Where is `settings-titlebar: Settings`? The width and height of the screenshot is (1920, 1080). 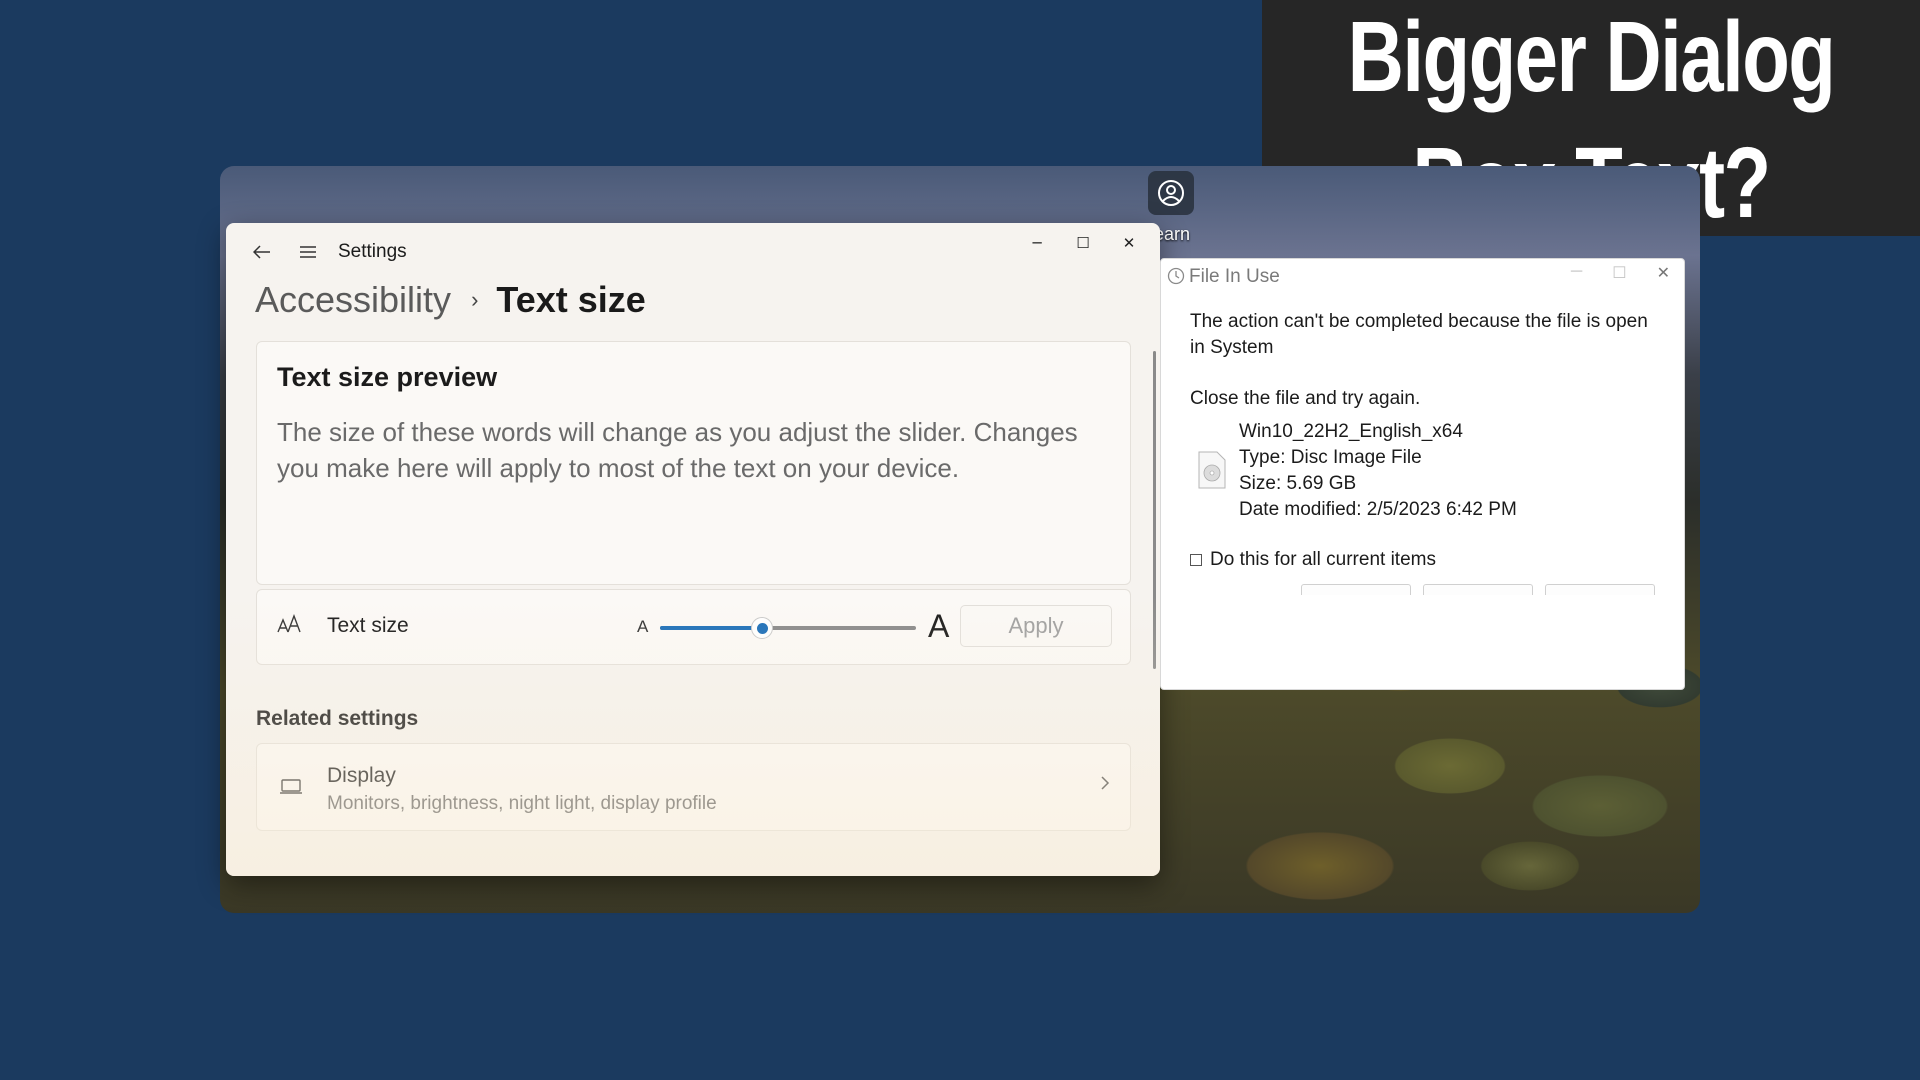 settings-titlebar: Settings is located at coordinates (325, 252).